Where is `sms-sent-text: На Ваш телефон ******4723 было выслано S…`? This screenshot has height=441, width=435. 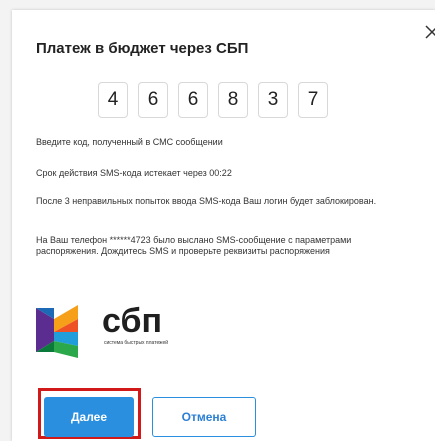 sms-sent-text: На Ваш телефон ******4723 было выслано S… is located at coordinates (194, 245).